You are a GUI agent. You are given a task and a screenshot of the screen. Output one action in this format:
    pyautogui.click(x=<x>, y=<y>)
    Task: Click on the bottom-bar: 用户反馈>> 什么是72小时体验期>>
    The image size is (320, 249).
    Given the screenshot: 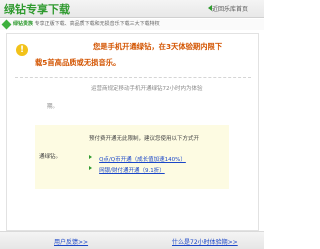 What is the action you would take?
    pyautogui.click(x=132, y=240)
    